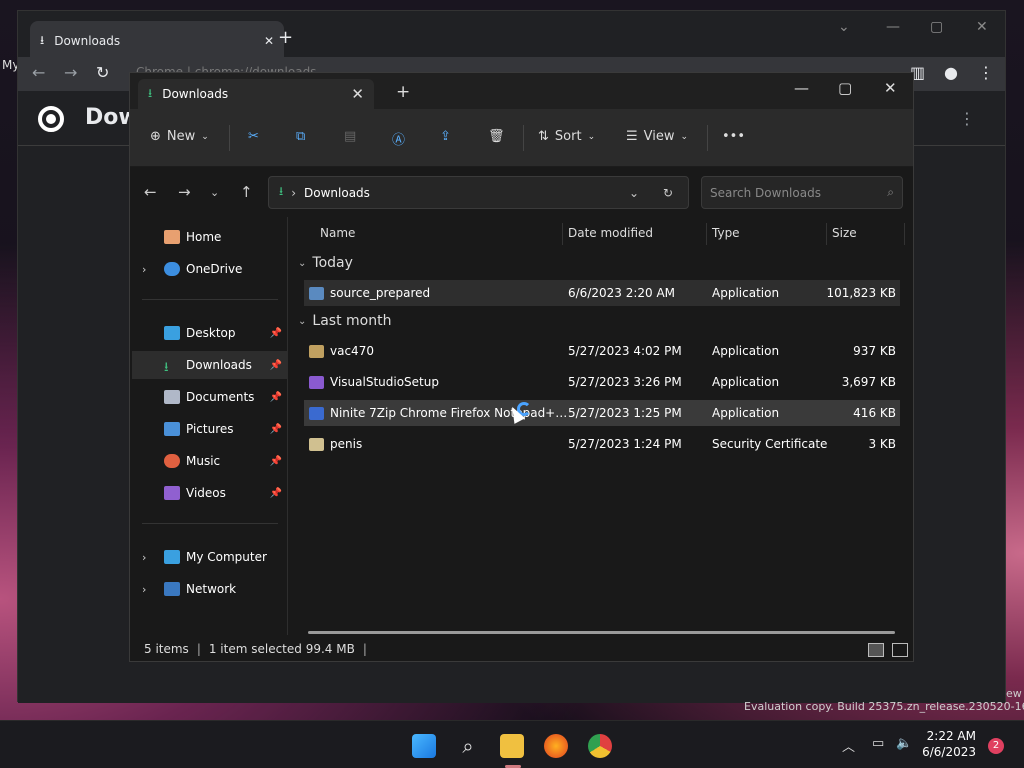 The width and height of the screenshot is (1024, 768). I want to click on file-date: 5/27/2023 3:26 PM, so click(625, 382).